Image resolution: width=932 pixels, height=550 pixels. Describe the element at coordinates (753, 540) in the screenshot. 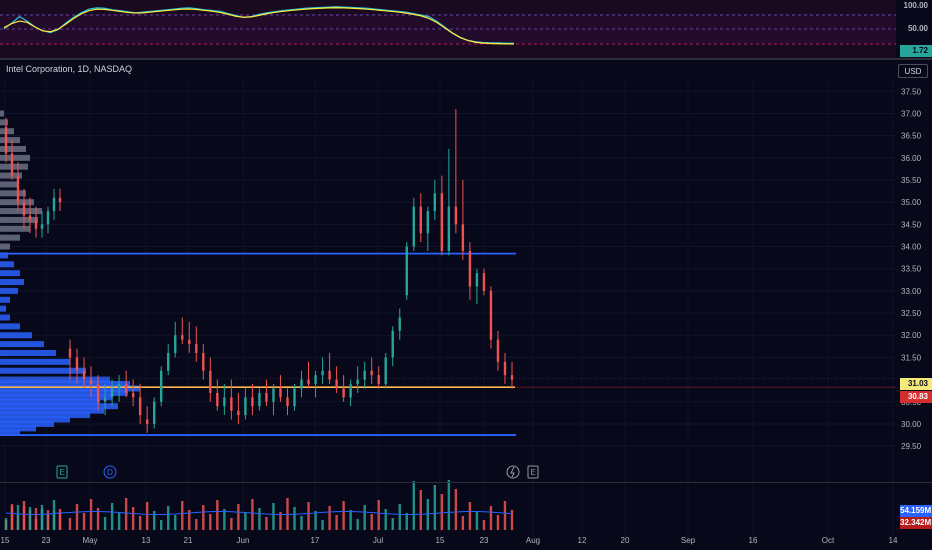

I see `time-tick-label: 16` at that location.